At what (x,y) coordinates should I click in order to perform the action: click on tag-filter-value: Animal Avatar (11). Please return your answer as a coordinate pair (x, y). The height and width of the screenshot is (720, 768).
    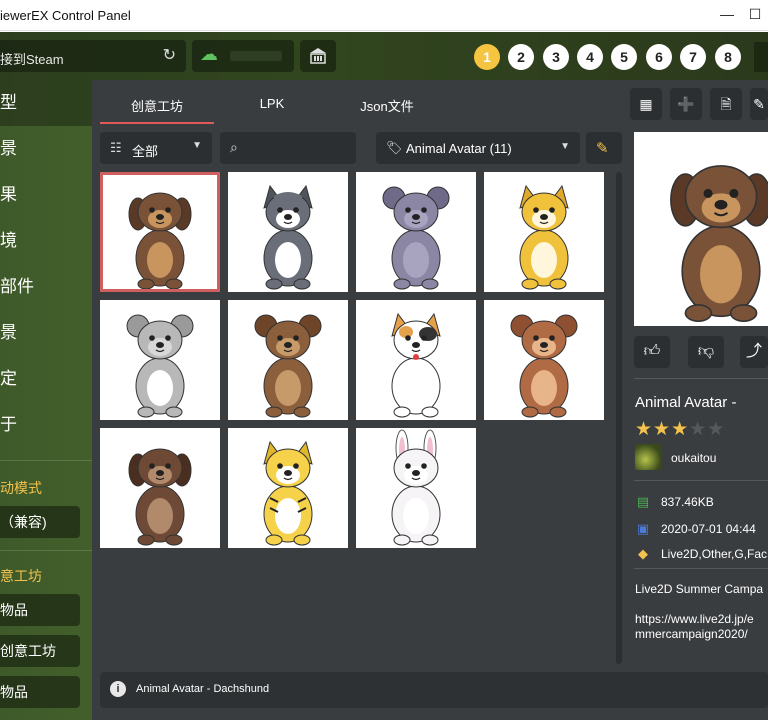
    Looking at the image, I should click on (459, 148).